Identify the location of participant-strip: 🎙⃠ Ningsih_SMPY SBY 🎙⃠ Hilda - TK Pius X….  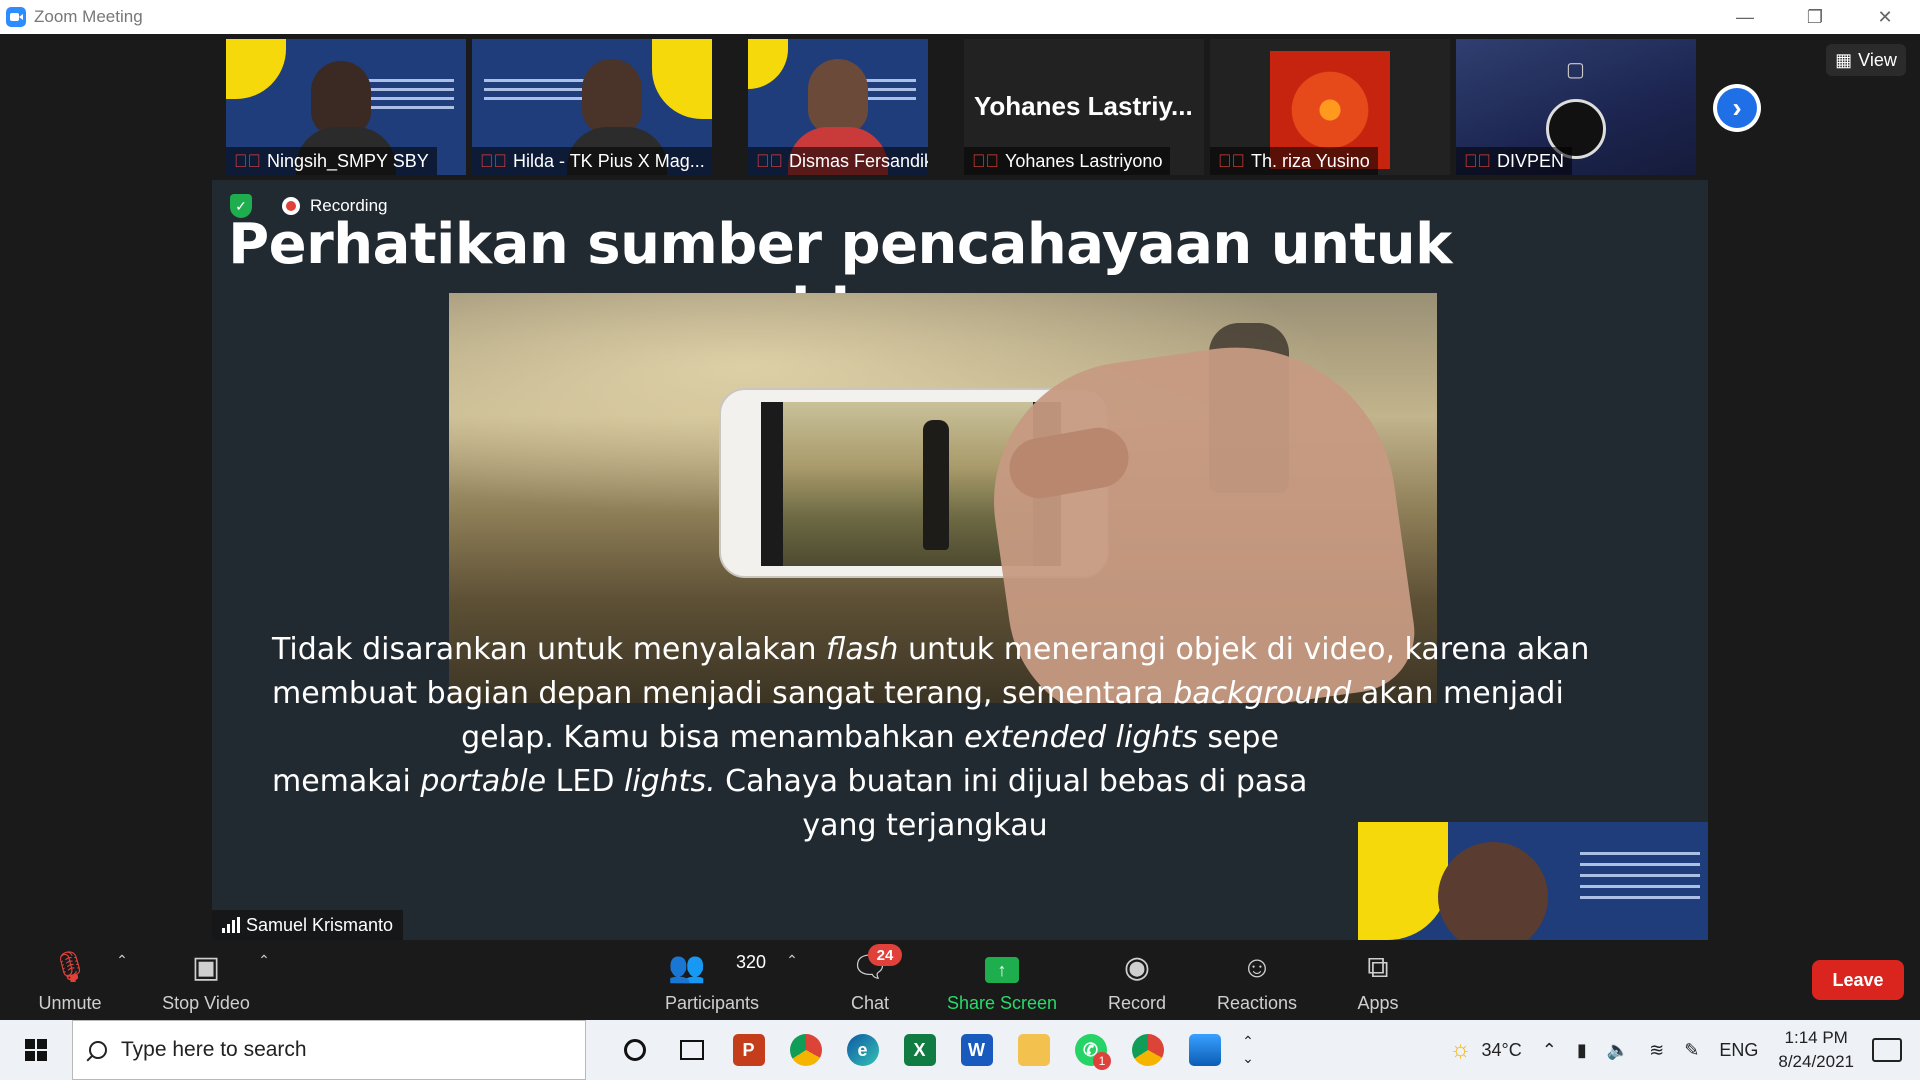
(964, 107).